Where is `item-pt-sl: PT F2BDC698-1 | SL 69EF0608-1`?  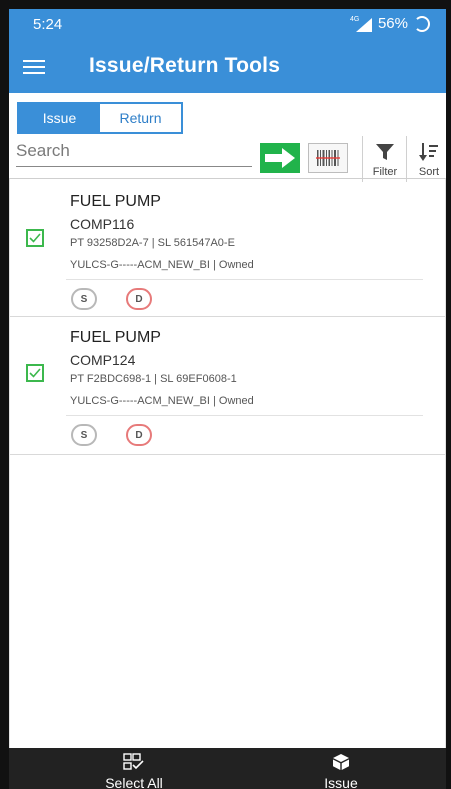 item-pt-sl: PT F2BDC698-1 | SL 69EF0608-1 is located at coordinates (153, 379).